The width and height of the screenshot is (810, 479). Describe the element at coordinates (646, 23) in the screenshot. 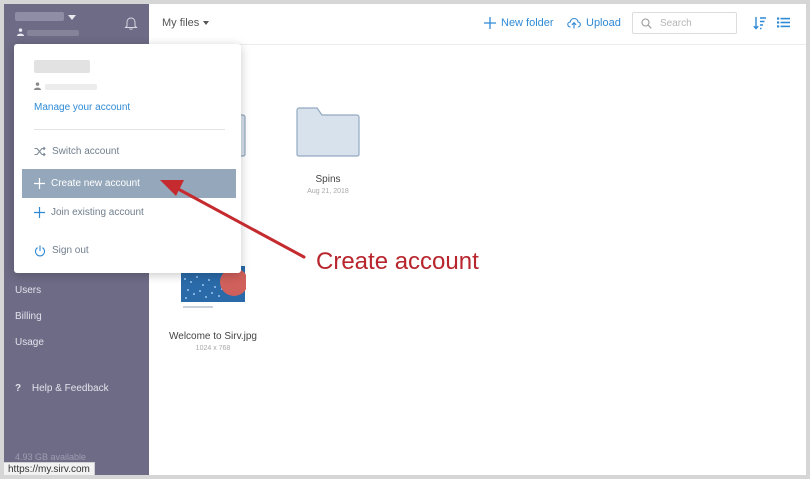

I see `search-icon` at that location.